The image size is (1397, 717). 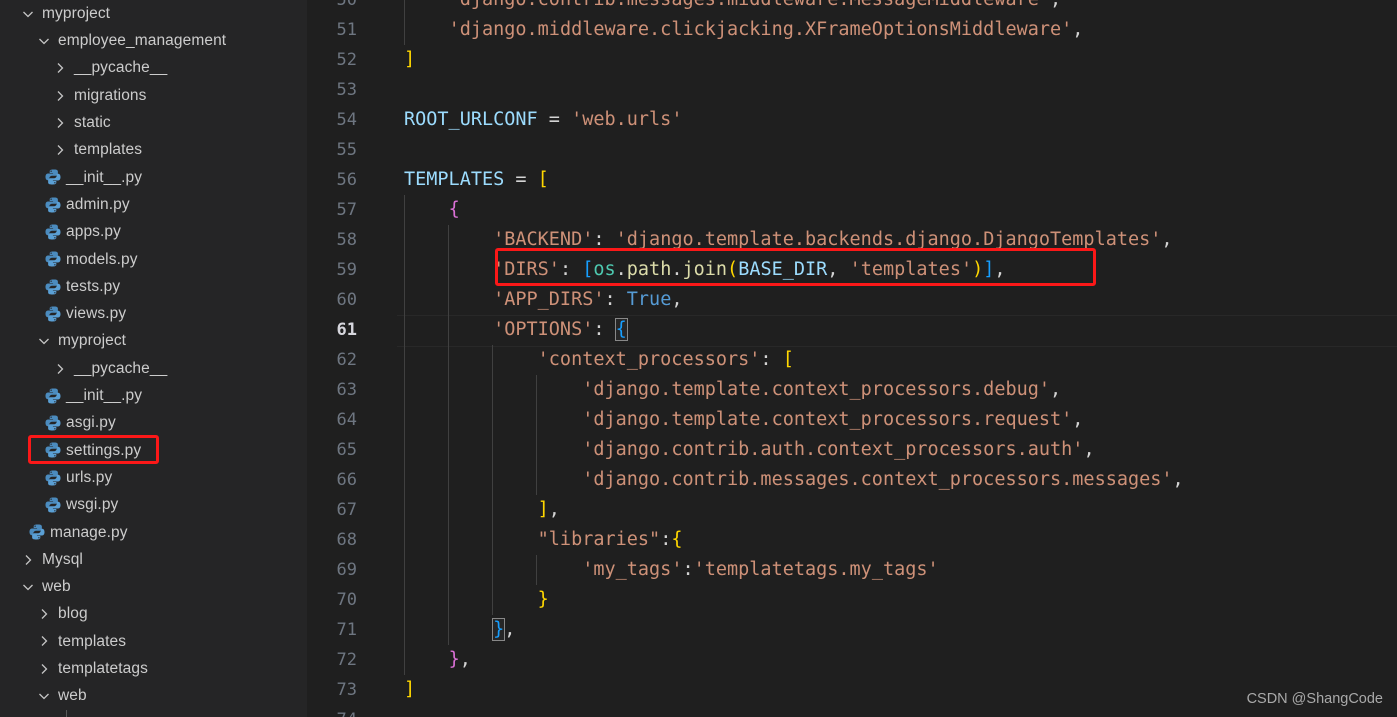 What do you see at coordinates (586, 360) in the screenshot?
I see `line-text: 'context_processors': [` at bounding box center [586, 360].